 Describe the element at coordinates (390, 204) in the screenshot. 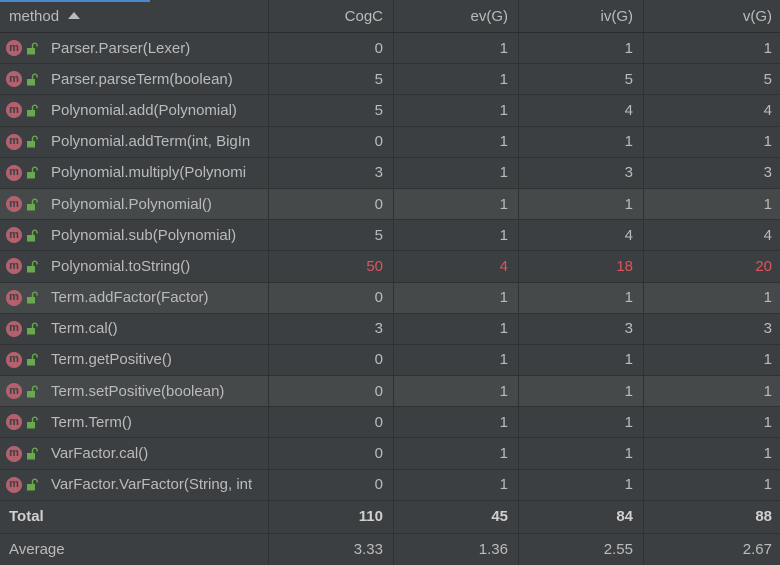

I see `table-row: m Polynomial.Polynomial() 0 1 1 1` at that location.